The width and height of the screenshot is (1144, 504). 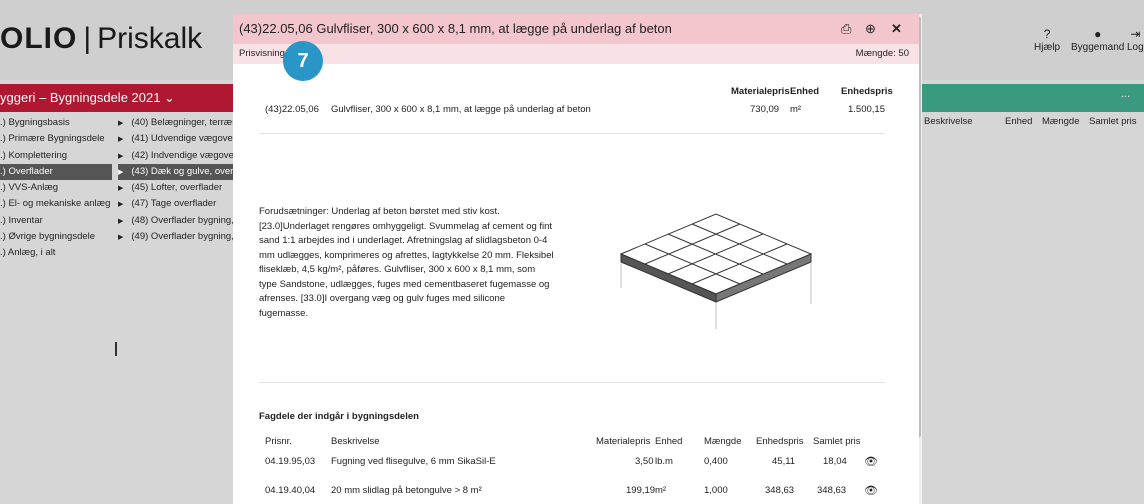 What do you see at coordinates (623, 441) in the screenshot?
I see `th-materialepris: Materialepris` at bounding box center [623, 441].